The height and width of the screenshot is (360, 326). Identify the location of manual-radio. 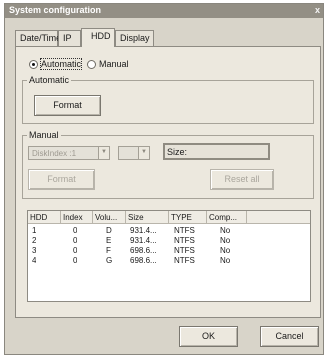
(92, 64).